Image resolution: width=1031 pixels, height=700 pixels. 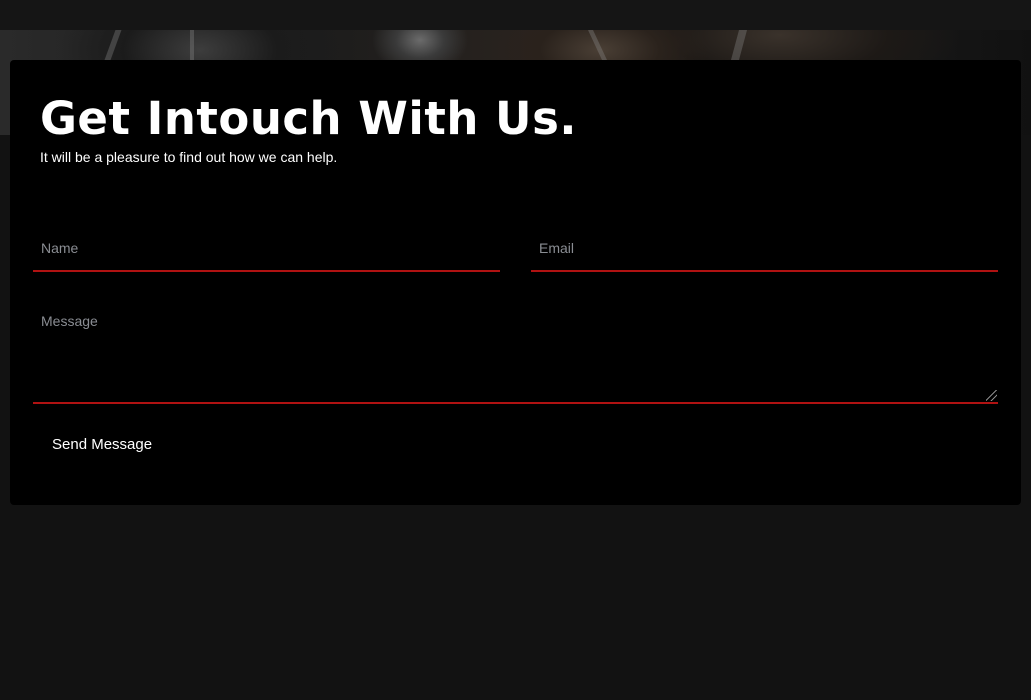 What do you see at coordinates (515, 15) in the screenshot?
I see `top-bar` at bounding box center [515, 15].